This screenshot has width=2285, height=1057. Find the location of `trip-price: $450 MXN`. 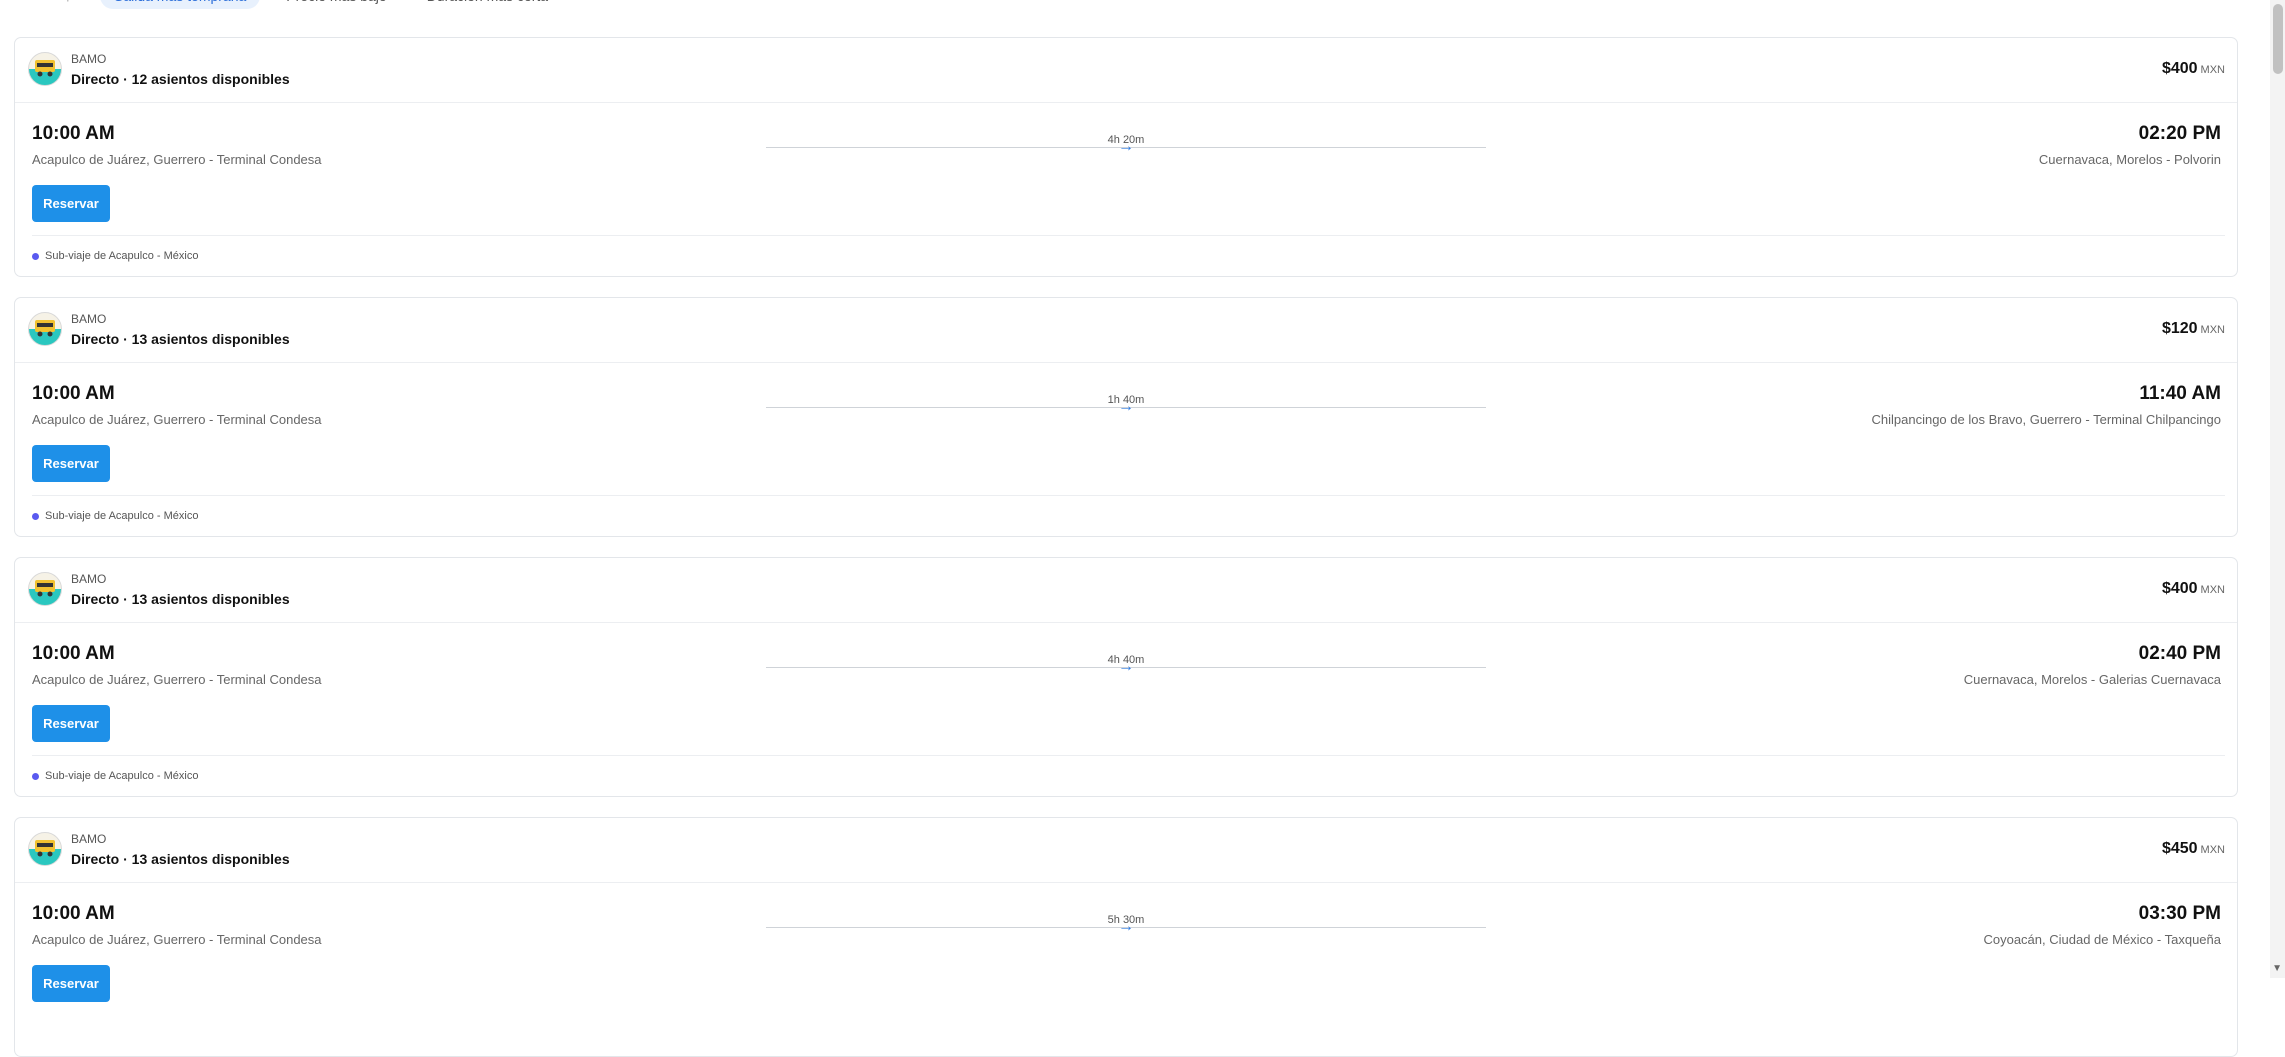

trip-price: $450 MXN is located at coordinates (2193, 849).